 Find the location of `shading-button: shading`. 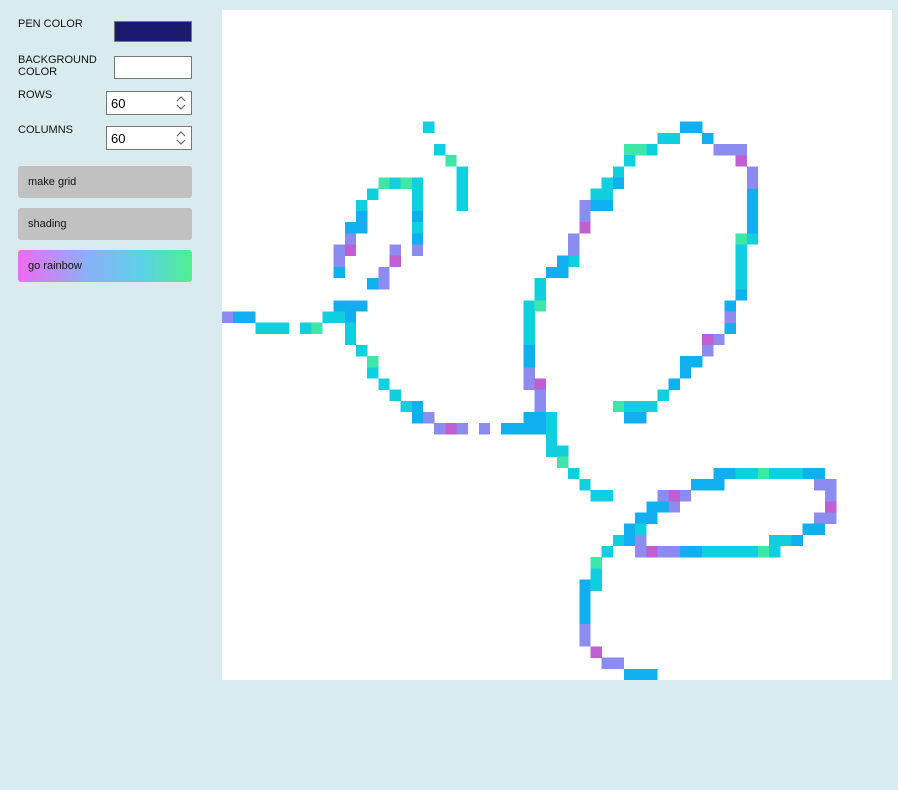

shading-button: shading is located at coordinates (105, 224).